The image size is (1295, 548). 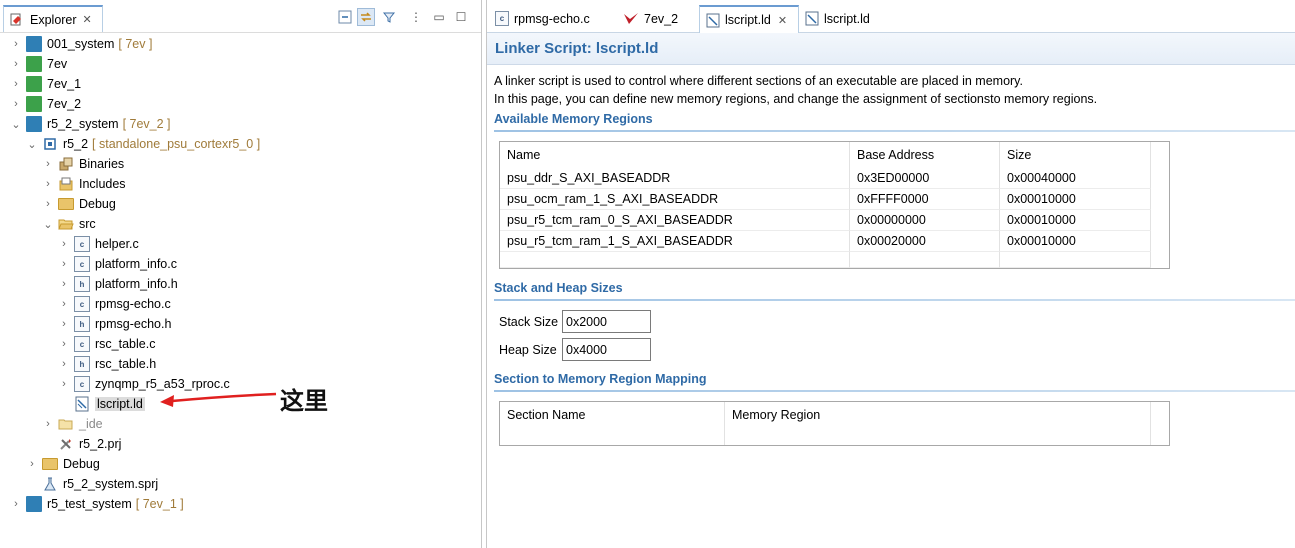 What do you see at coordinates (81, 444) in the screenshot?
I see `tree-item: r5_2.prj` at bounding box center [81, 444].